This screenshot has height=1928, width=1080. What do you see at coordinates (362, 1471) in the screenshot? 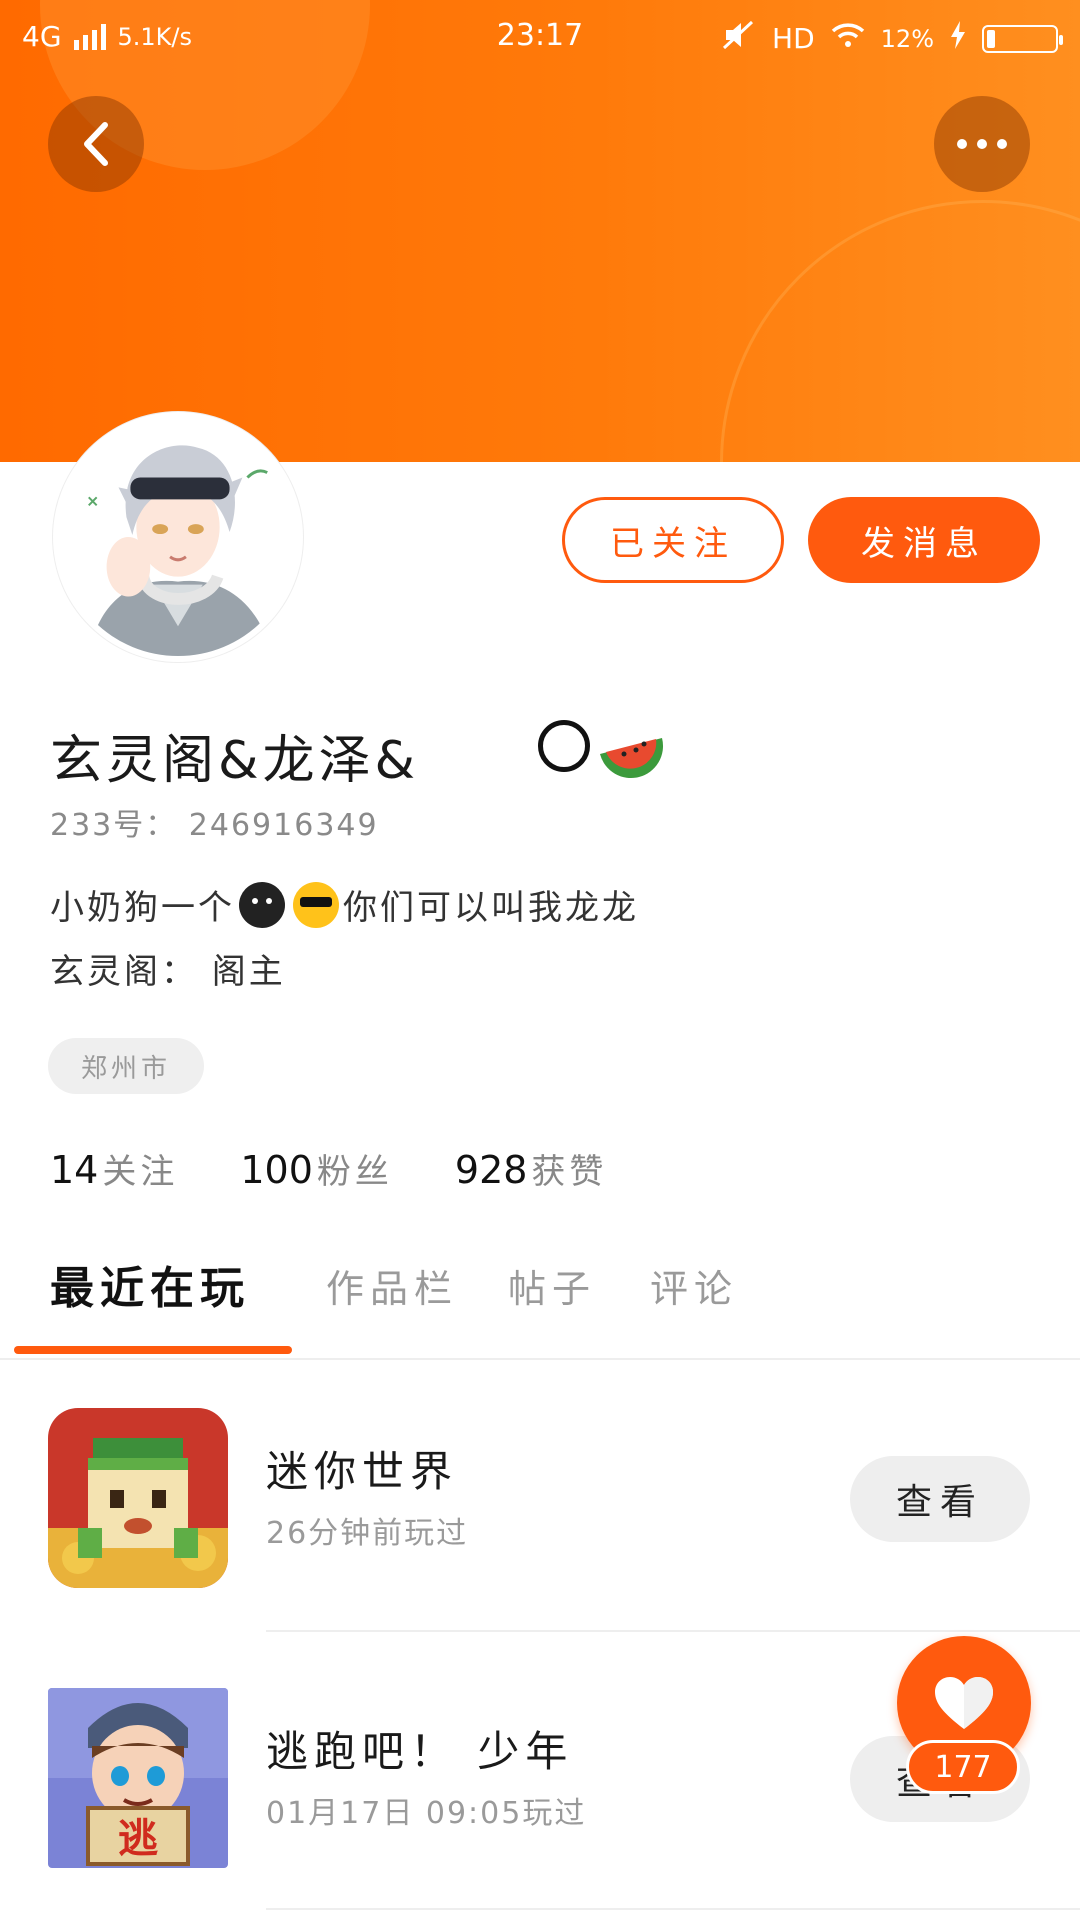
I see `game-name: 迷你世界` at bounding box center [362, 1471].